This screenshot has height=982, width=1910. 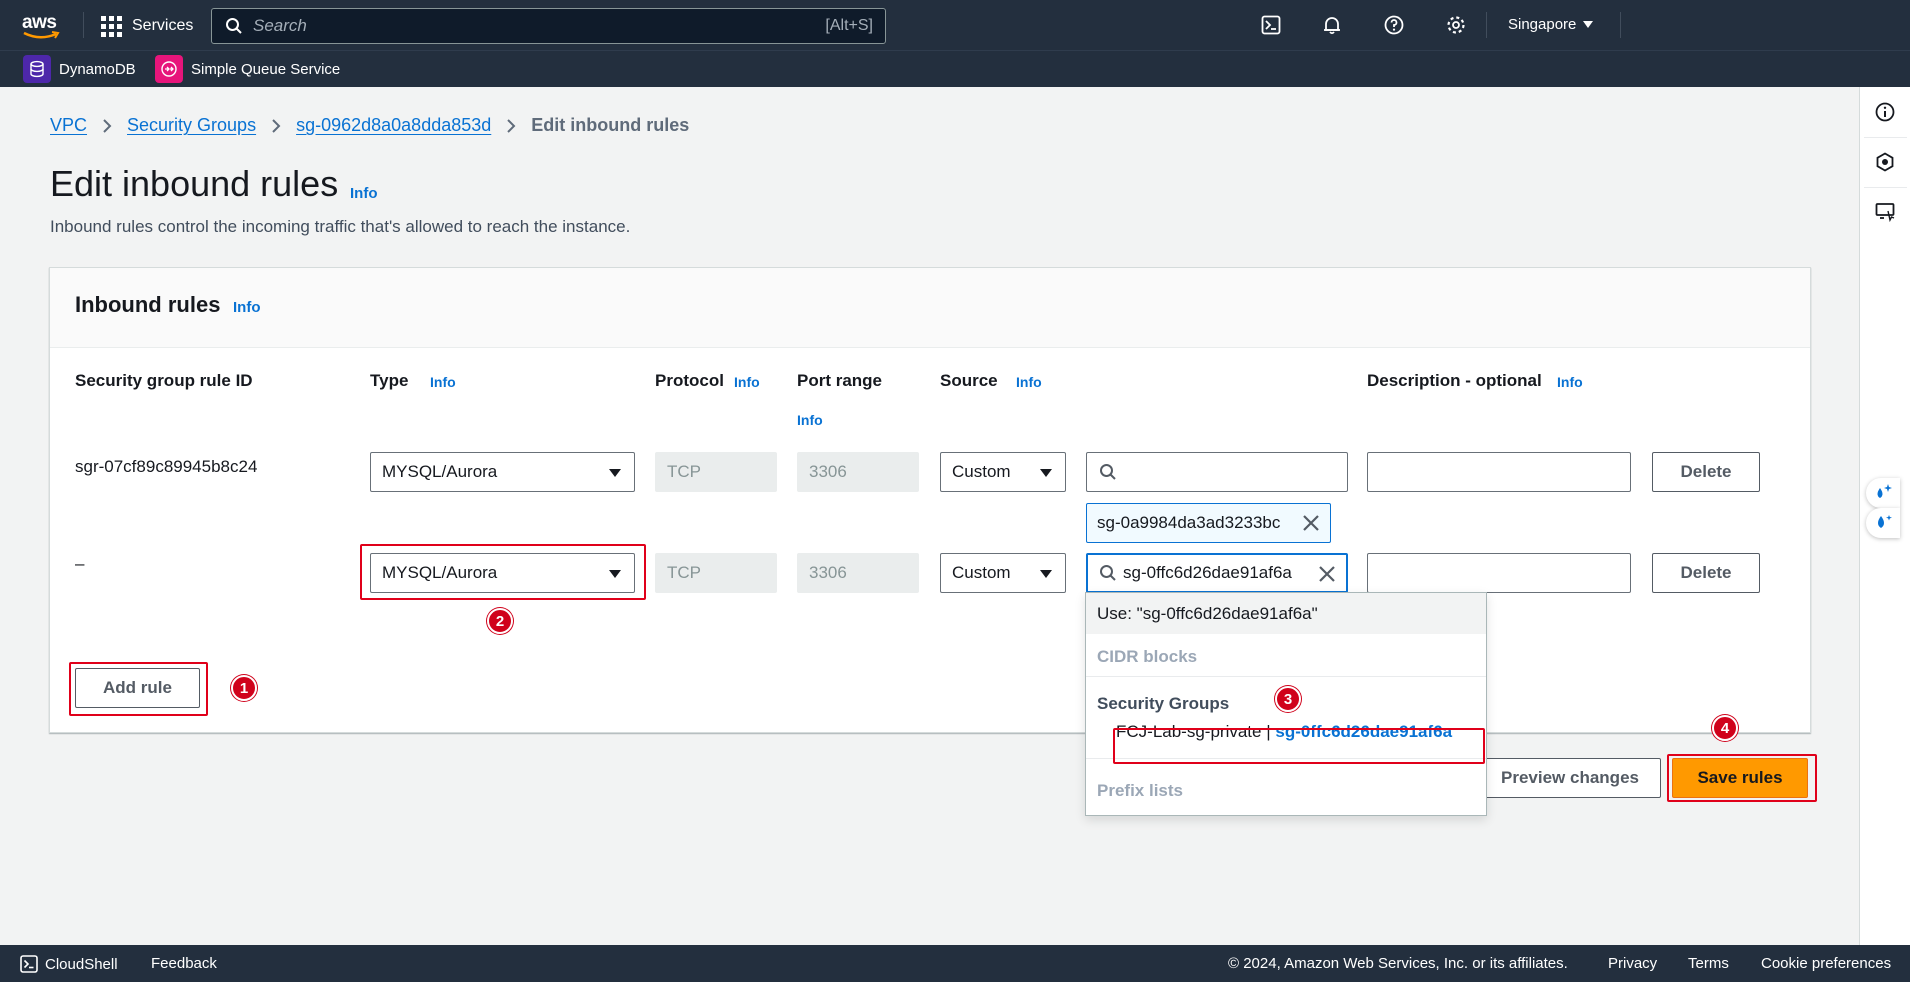 I want to click on favorite-sqs: Simple Queue Service, so click(x=247, y=69).